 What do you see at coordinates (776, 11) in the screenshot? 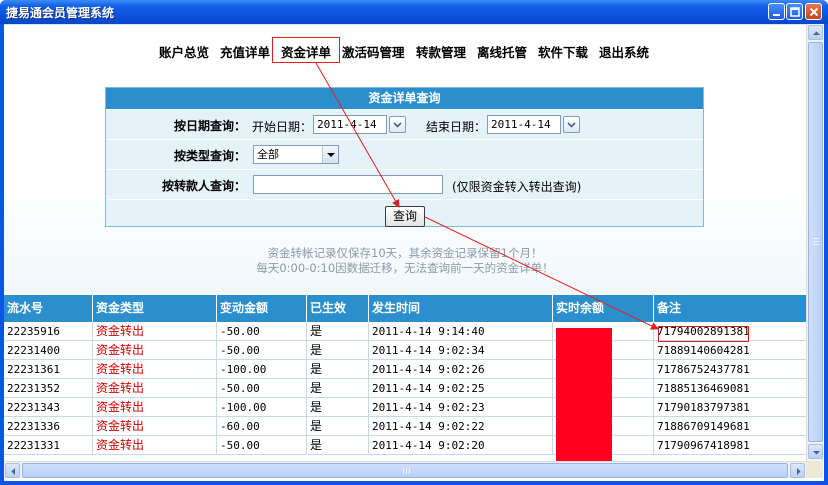
I see `minimize-icon` at bounding box center [776, 11].